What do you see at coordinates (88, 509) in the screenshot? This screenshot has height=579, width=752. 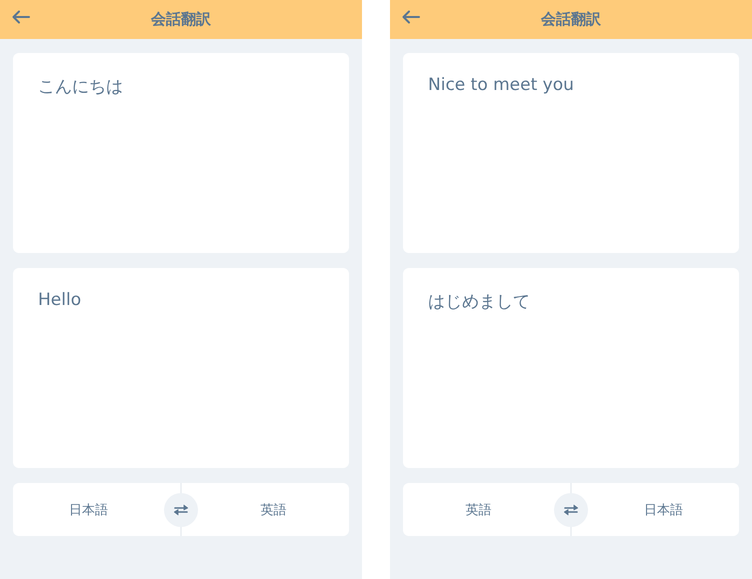 I see `source-language-button: 日本語` at bounding box center [88, 509].